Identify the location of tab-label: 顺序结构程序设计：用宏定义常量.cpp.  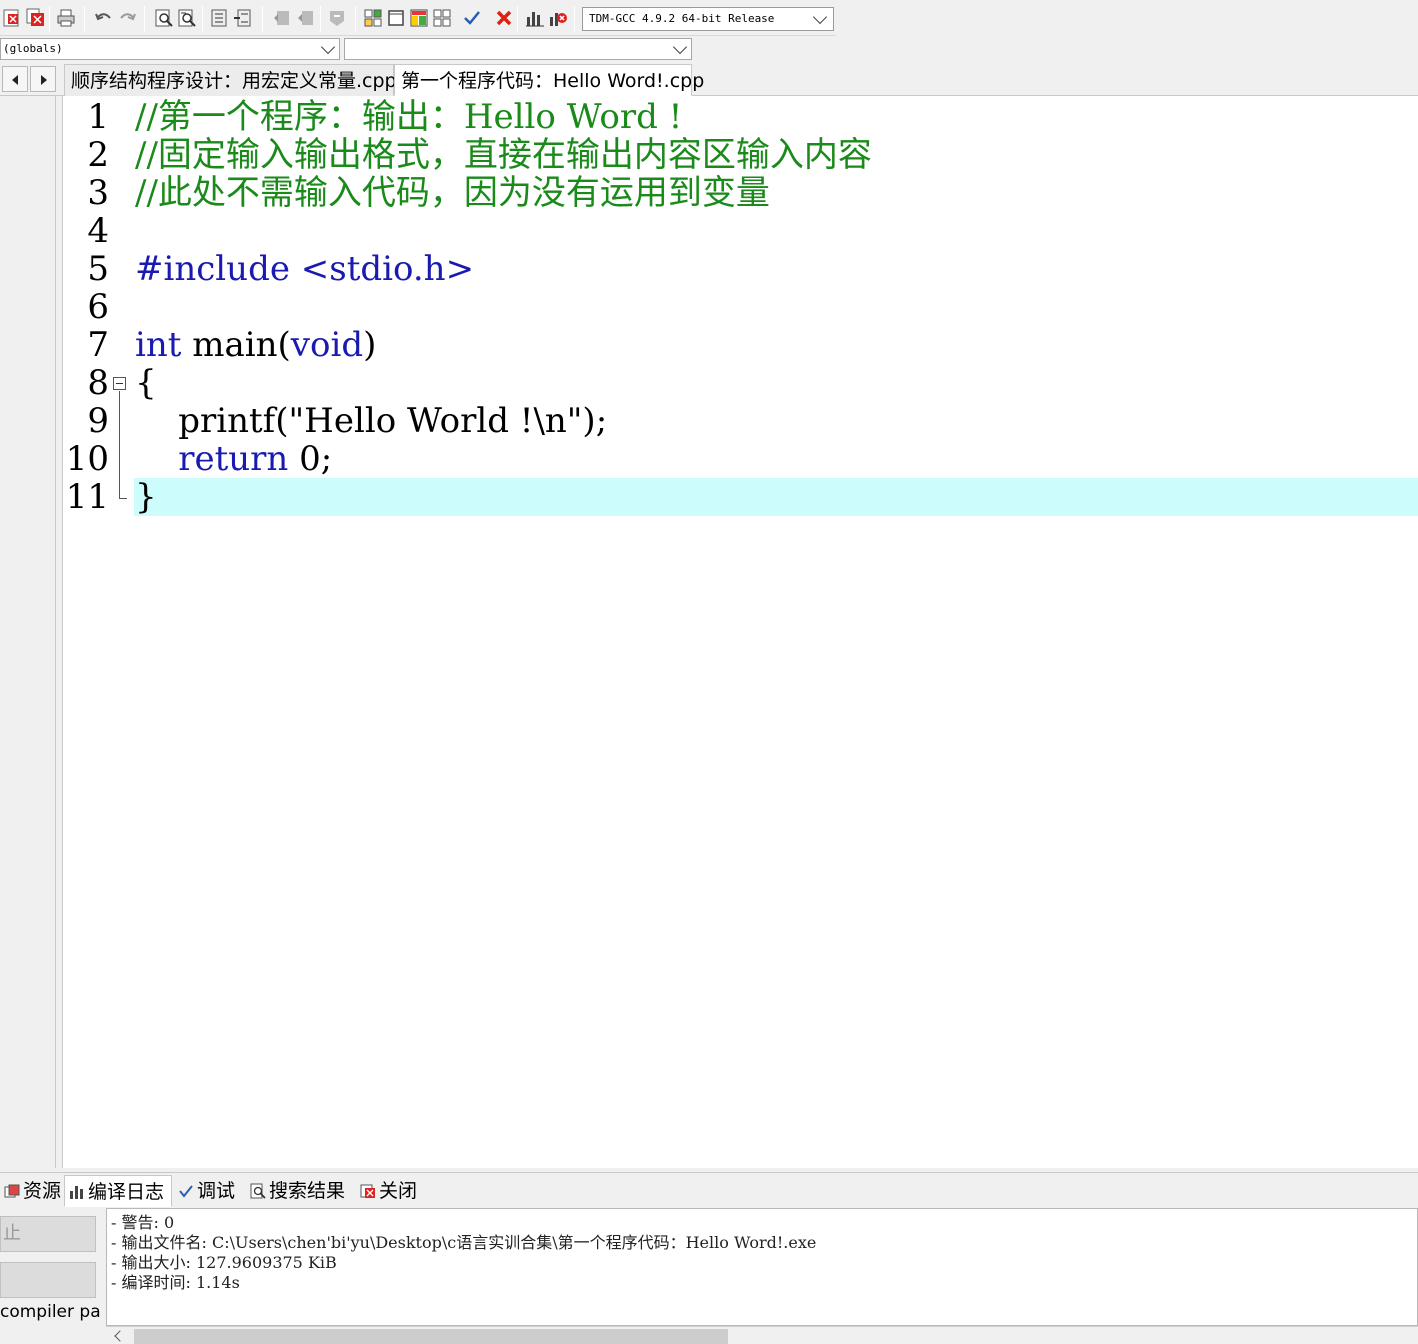
(234, 81).